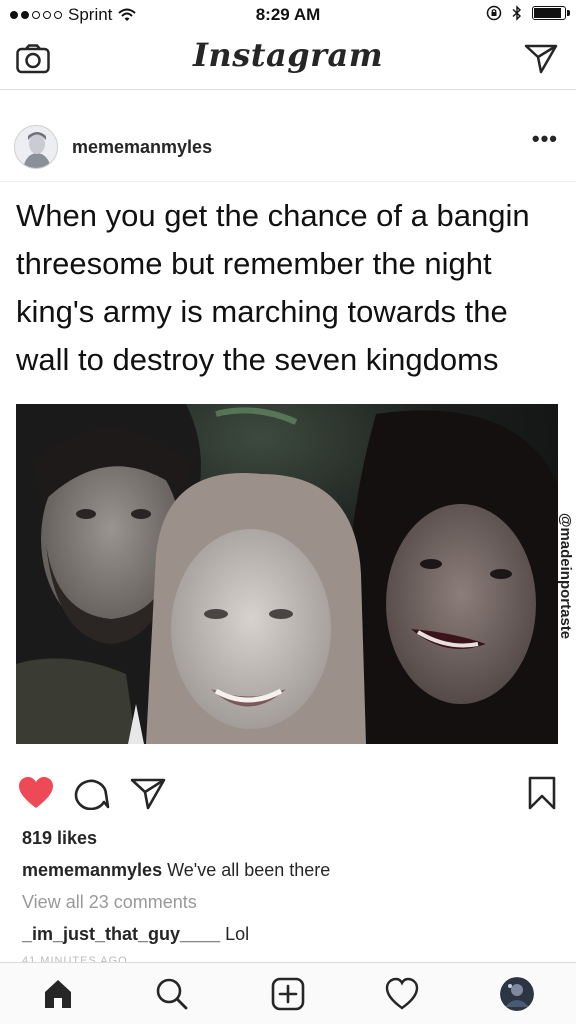 This screenshot has height=1024, width=576. Describe the element at coordinates (288, 150) in the screenshot. I see `post-header: mememanmyles •••` at that location.